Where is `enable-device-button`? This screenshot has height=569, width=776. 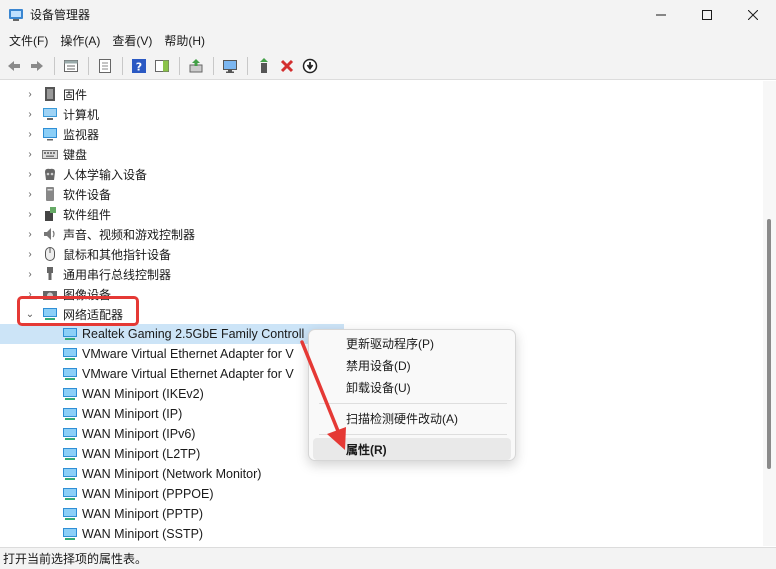
enable-device-button is located at coordinates (264, 66).